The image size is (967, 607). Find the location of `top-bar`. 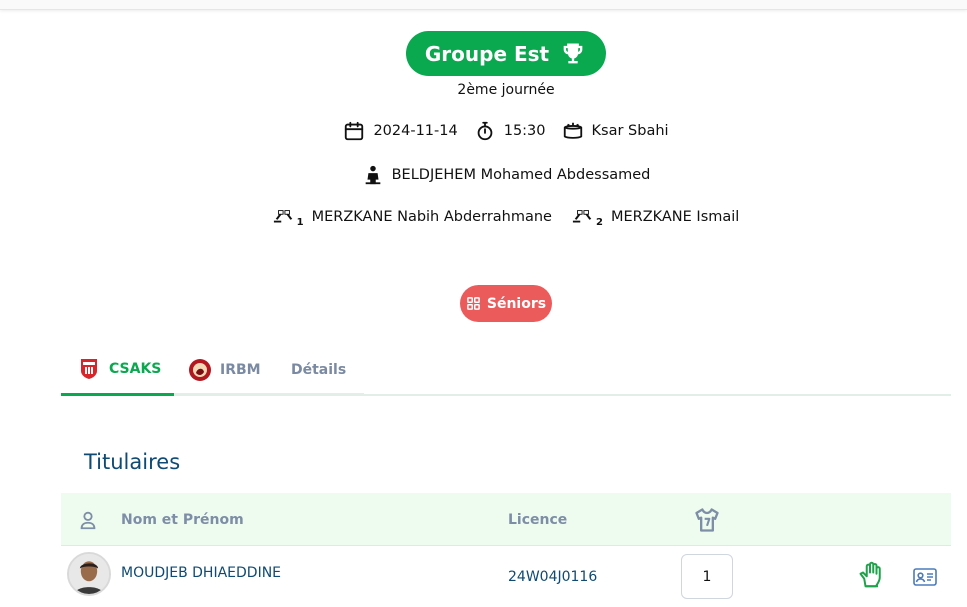

top-bar is located at coordinates (483, 5).